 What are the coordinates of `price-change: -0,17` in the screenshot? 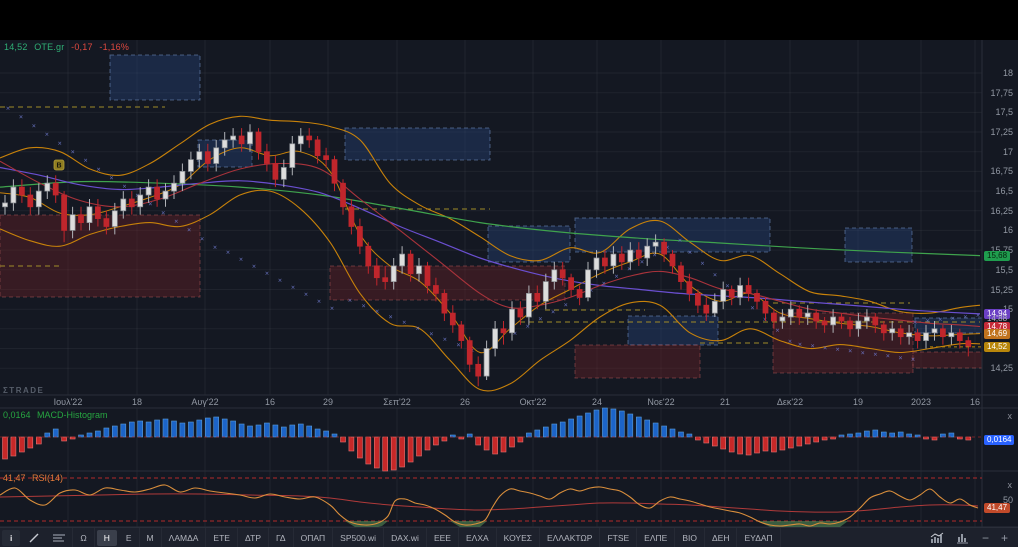 It's located at (82, 47).